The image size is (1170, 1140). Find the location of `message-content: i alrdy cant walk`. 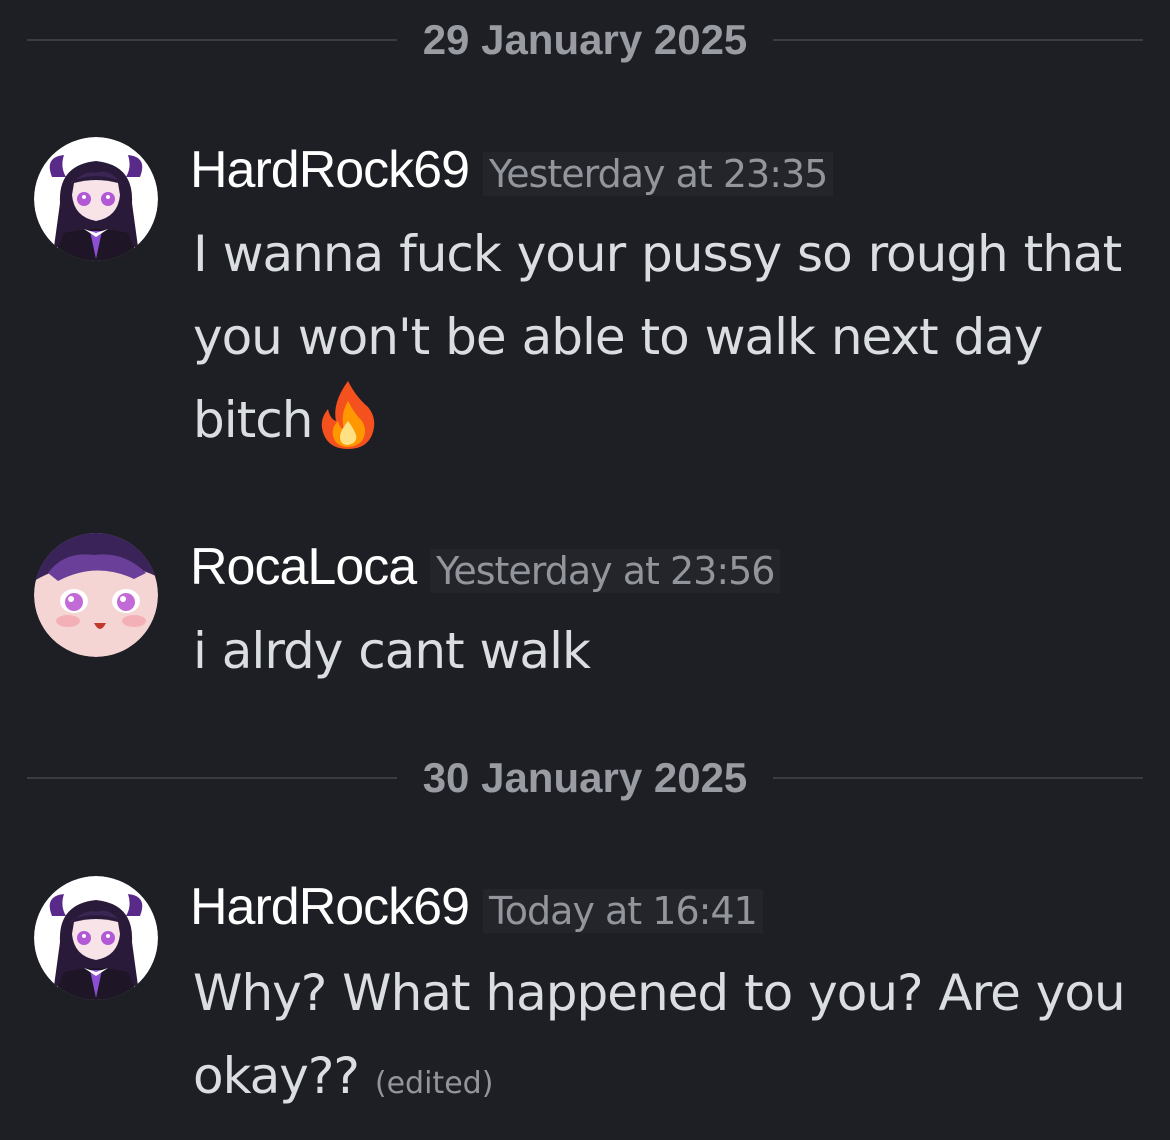

message-content: i alrdy cant walk is located at coordinates (673, 651).